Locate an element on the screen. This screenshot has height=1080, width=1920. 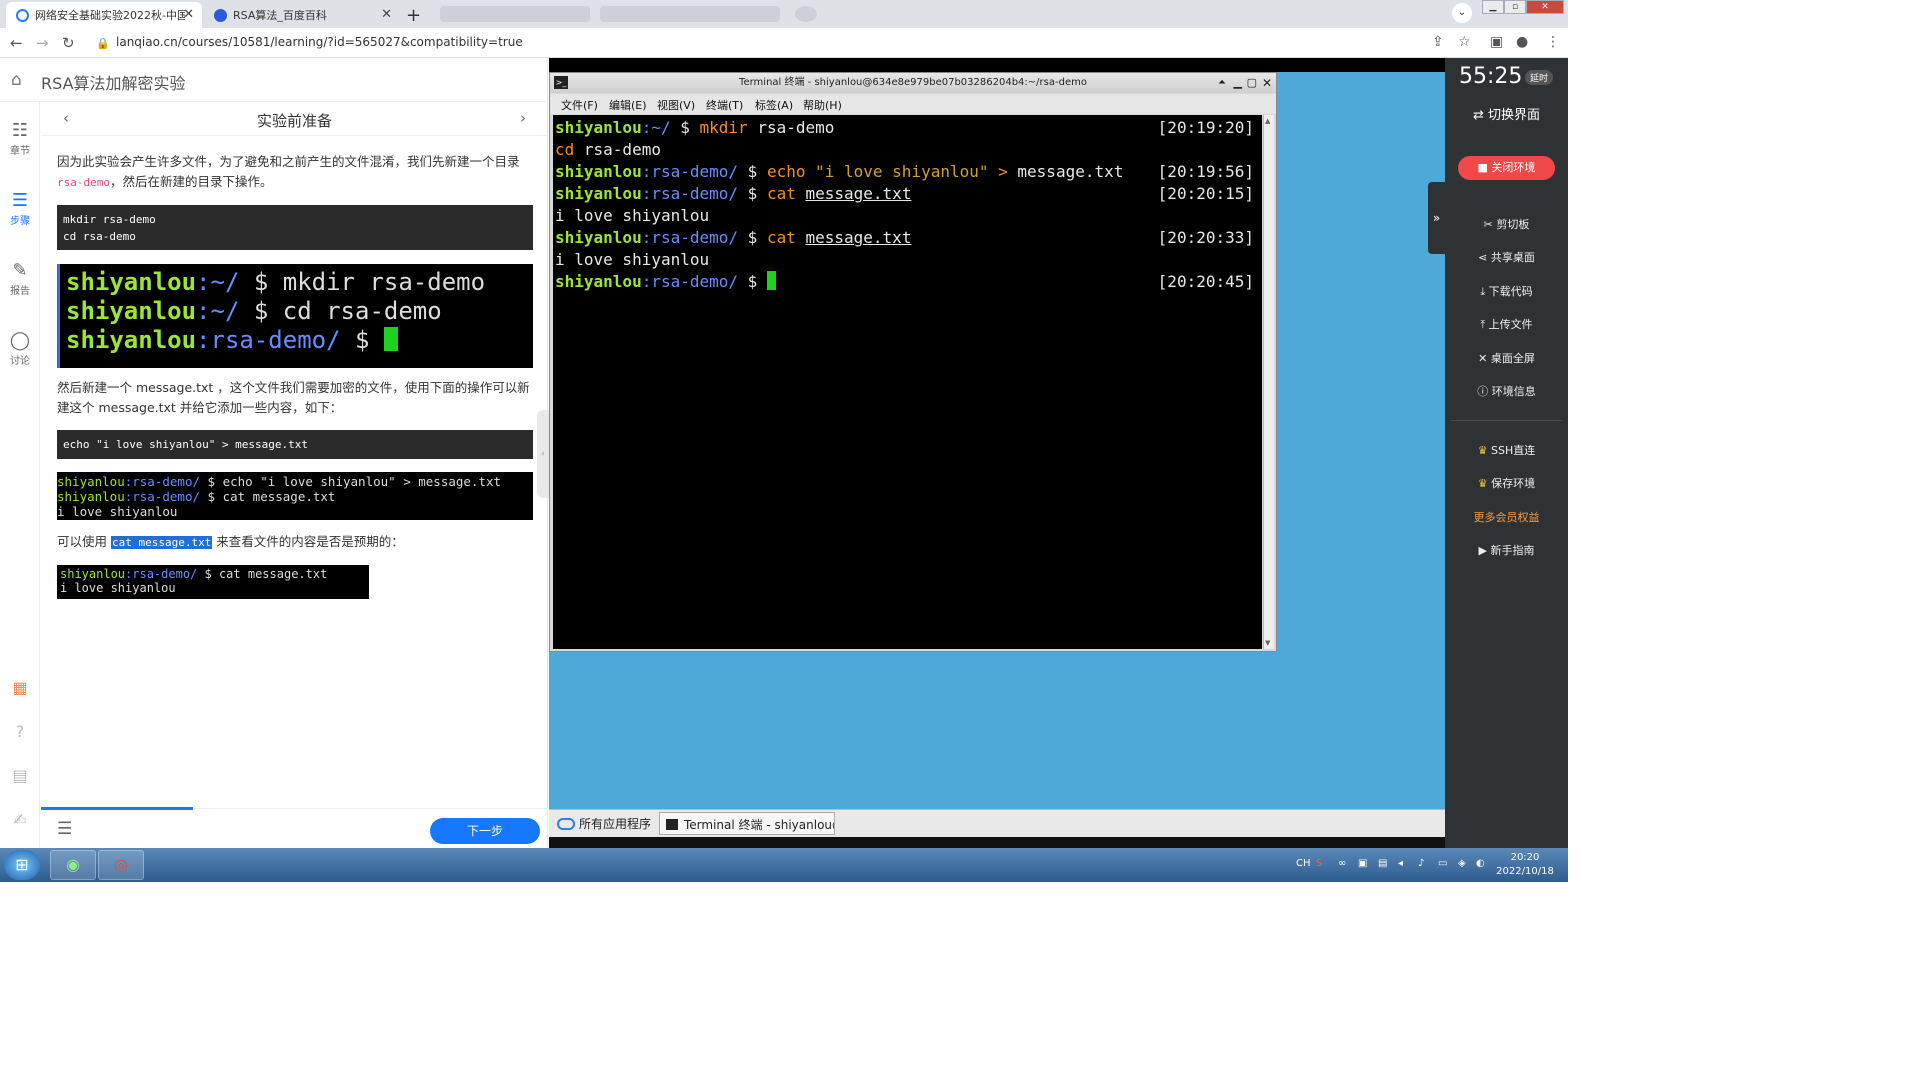
menu-view: 视图(V) is located at coordinates (676, 105).